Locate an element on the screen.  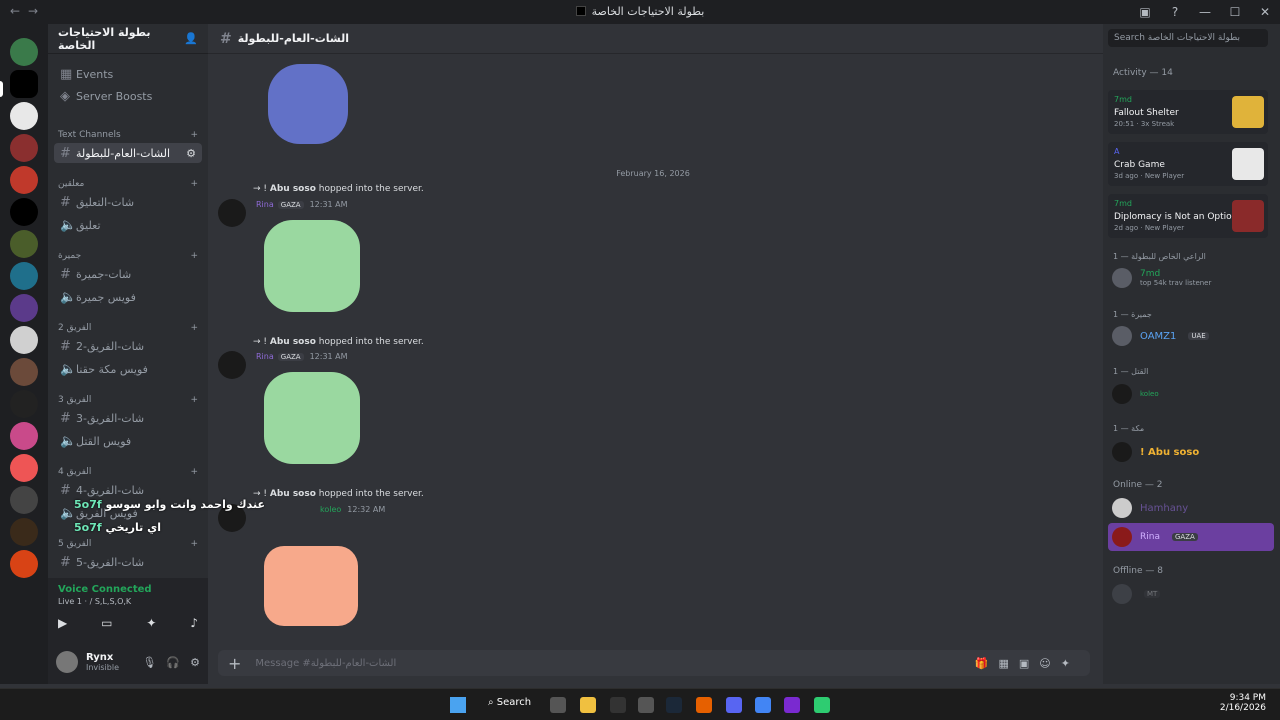
category: الفريق 4 + is located at coordinates (128, 472).